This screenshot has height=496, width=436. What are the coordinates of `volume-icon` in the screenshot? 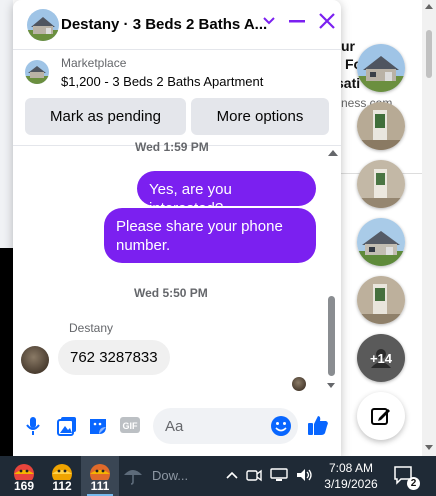 It's located at (305, 475).